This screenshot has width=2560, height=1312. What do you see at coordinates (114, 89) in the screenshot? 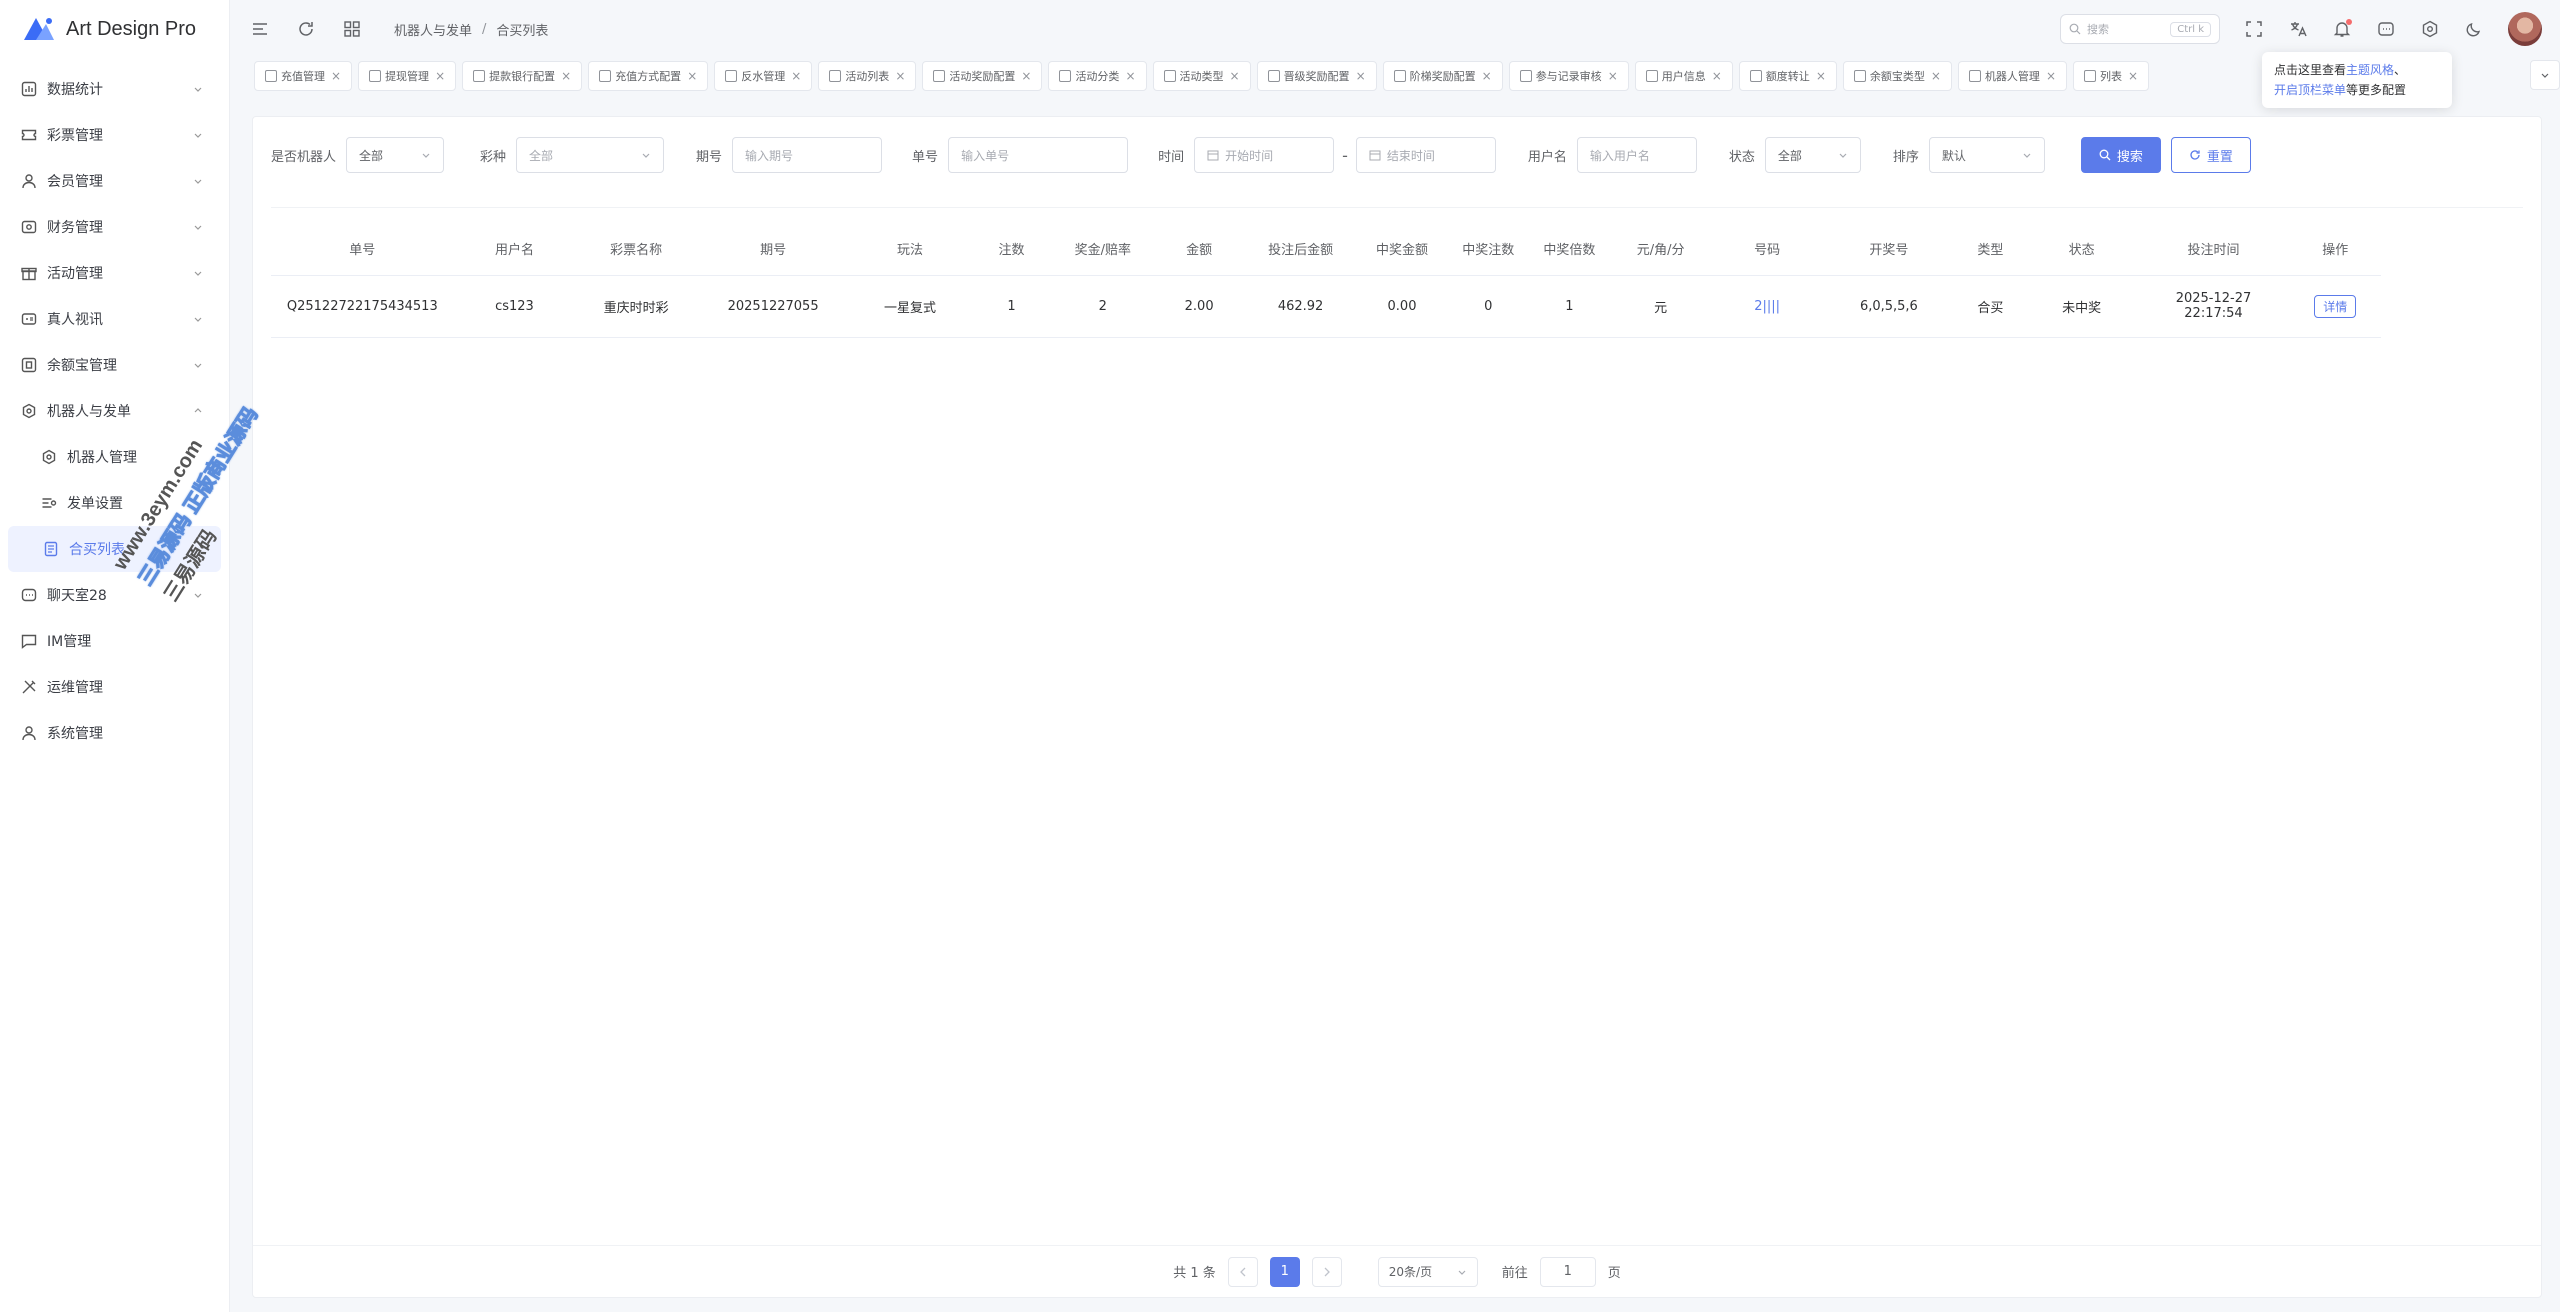
I see `sidebar-item-data-stats: 数据统计` at bounding box center [114, 89].